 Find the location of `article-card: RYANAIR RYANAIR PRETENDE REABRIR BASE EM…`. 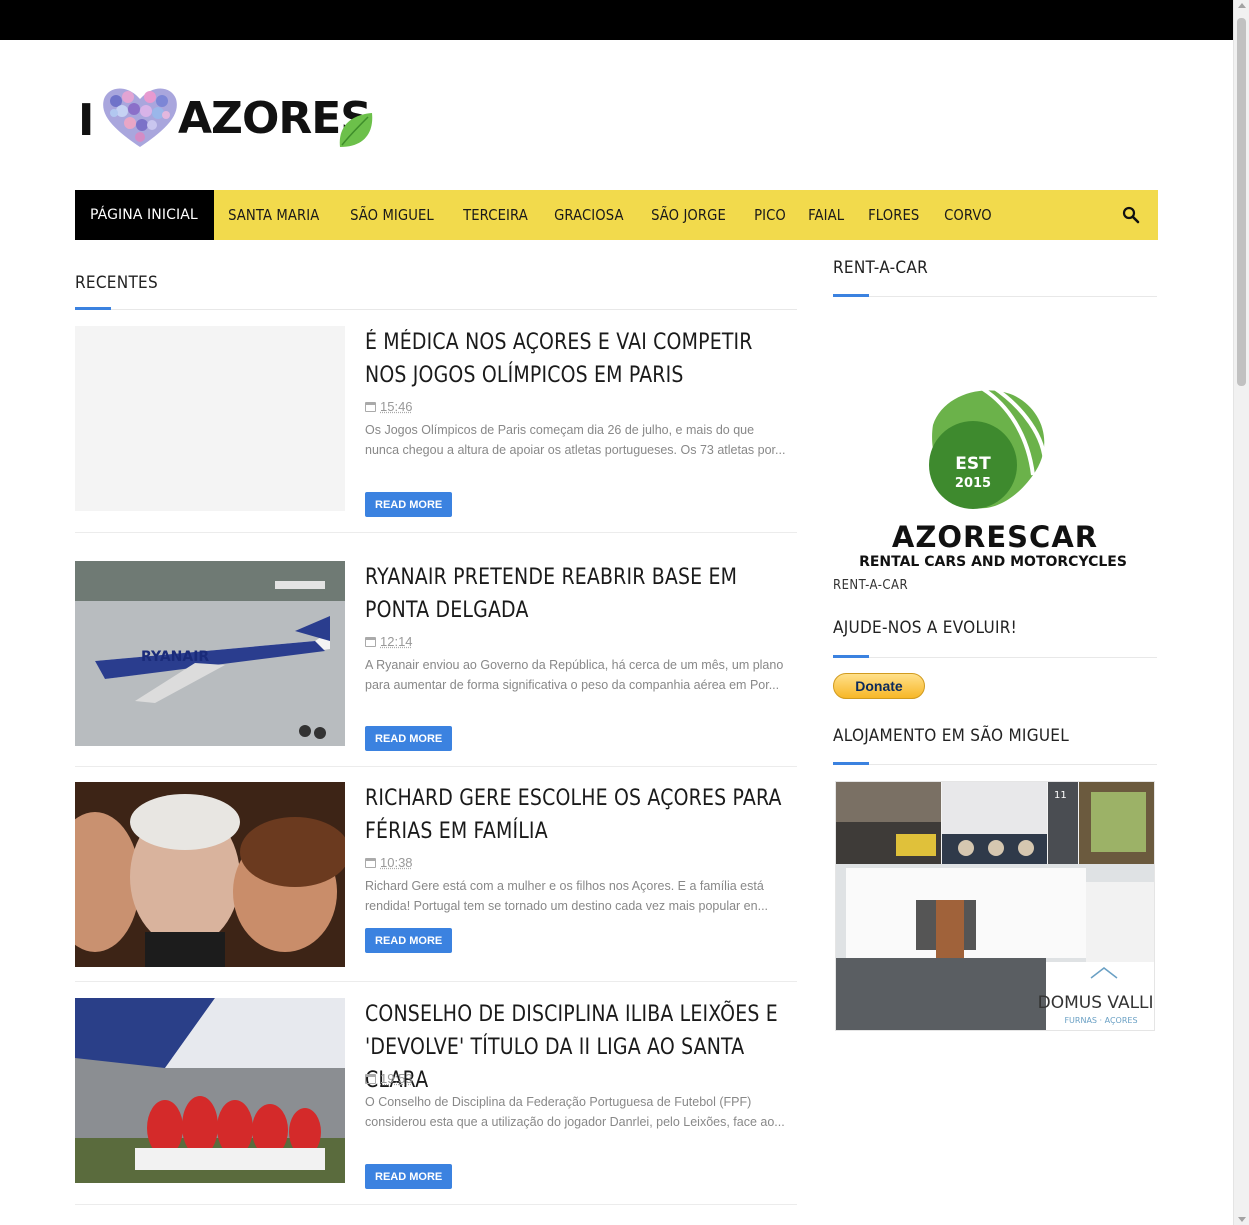

article-card: RYANAIR RYANAIR PRETENDE REABRIR BASE EM… is located at coordinates (436, 664).